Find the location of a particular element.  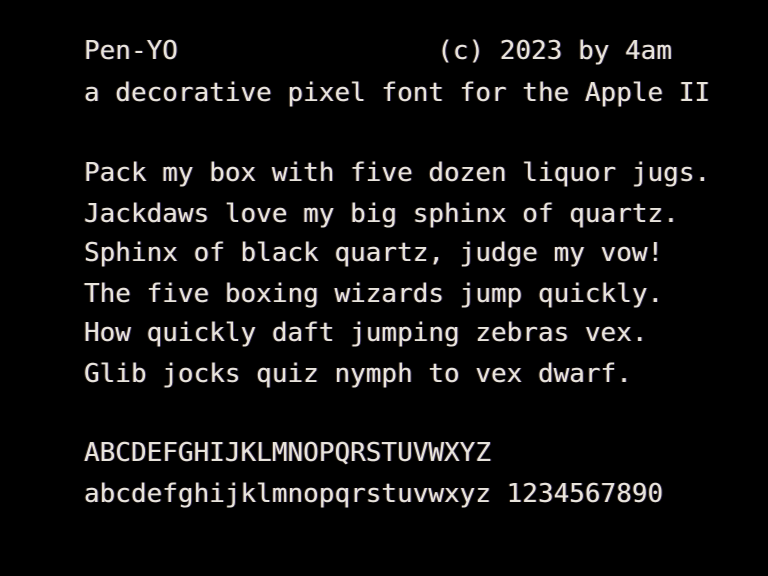

pangram-line: How quickly daft jumping zebras vex. is located at coordinates (366, 333).